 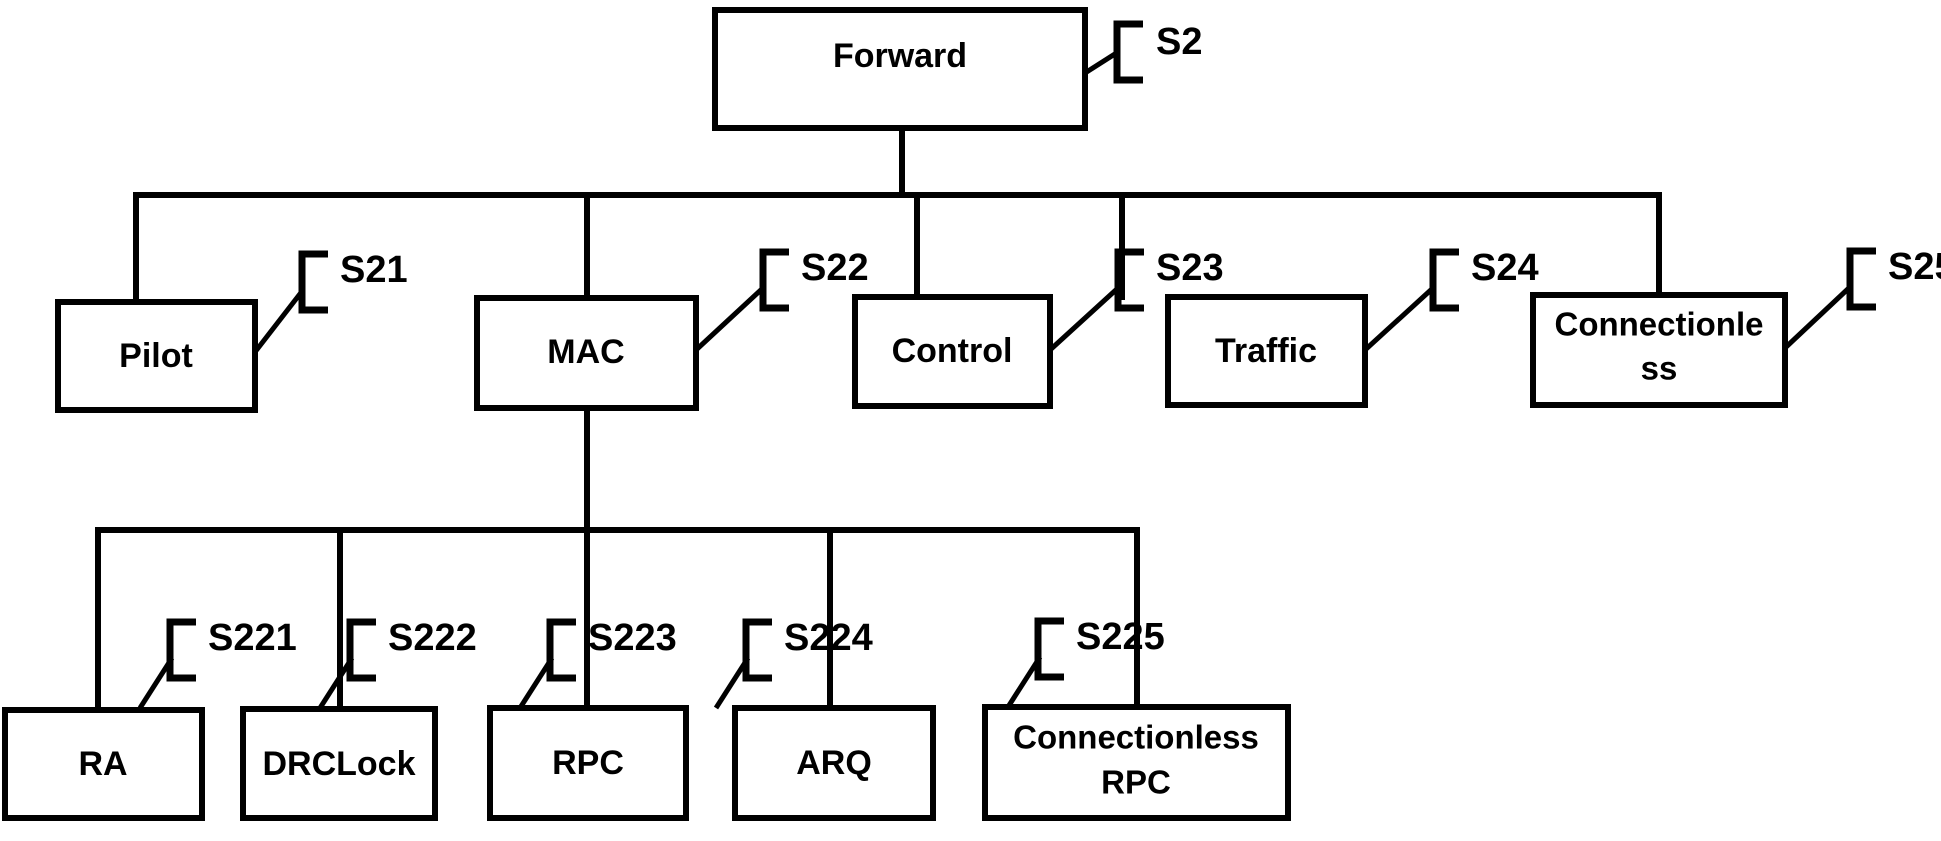 What do you see at coordinates (330, 301) in the screenshot?
I see `reference-s21: S21` at bounding box center [330, 301].